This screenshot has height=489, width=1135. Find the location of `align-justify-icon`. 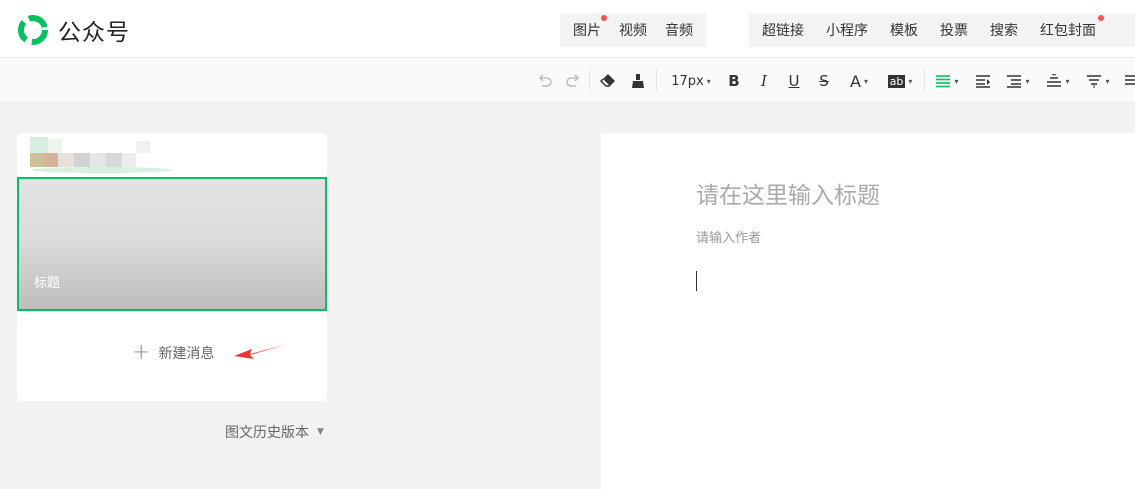

align-justify-icon is located at coordinates (943, 81).